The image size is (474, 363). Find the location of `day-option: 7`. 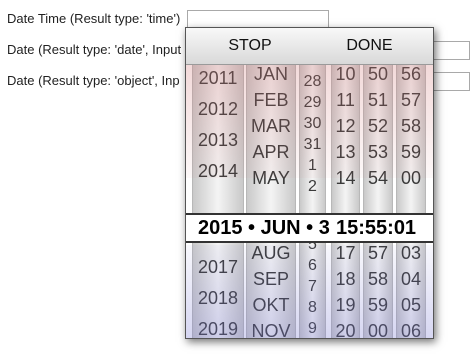

day-option: 7 is located at coordinates (312, 286).